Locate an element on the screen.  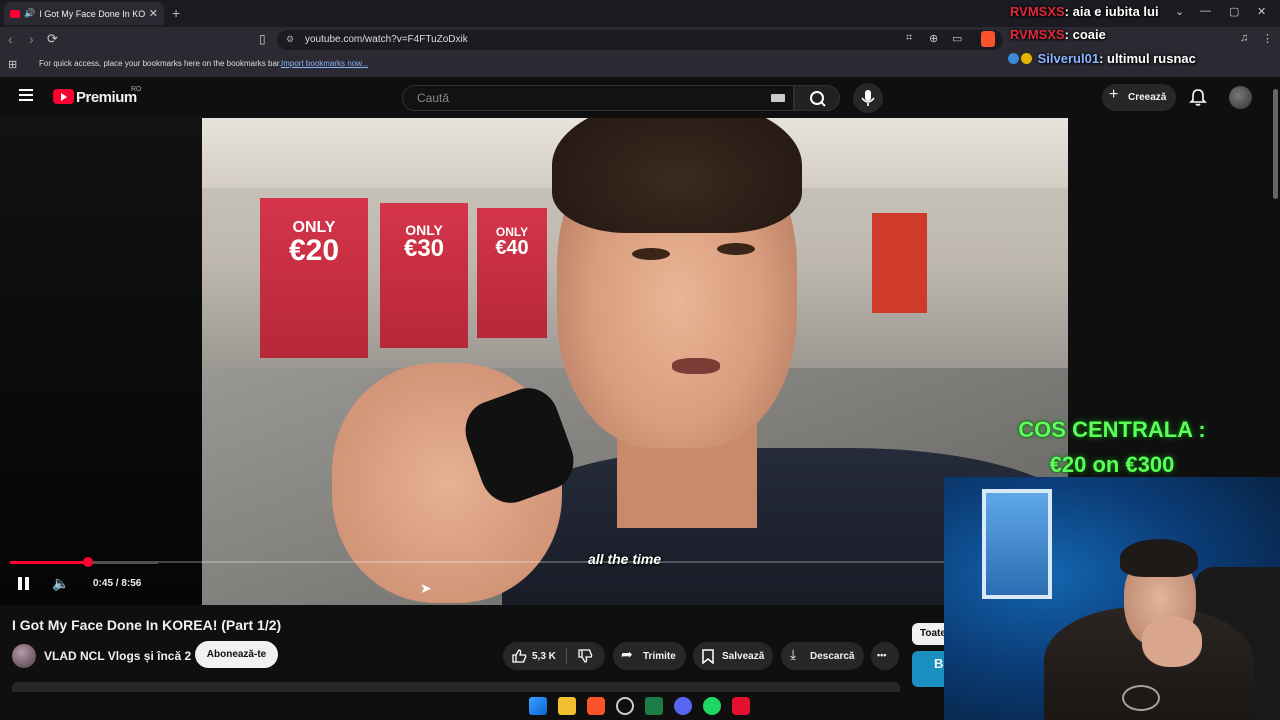
more-icon: ••• is located at coordinates (882, 655).